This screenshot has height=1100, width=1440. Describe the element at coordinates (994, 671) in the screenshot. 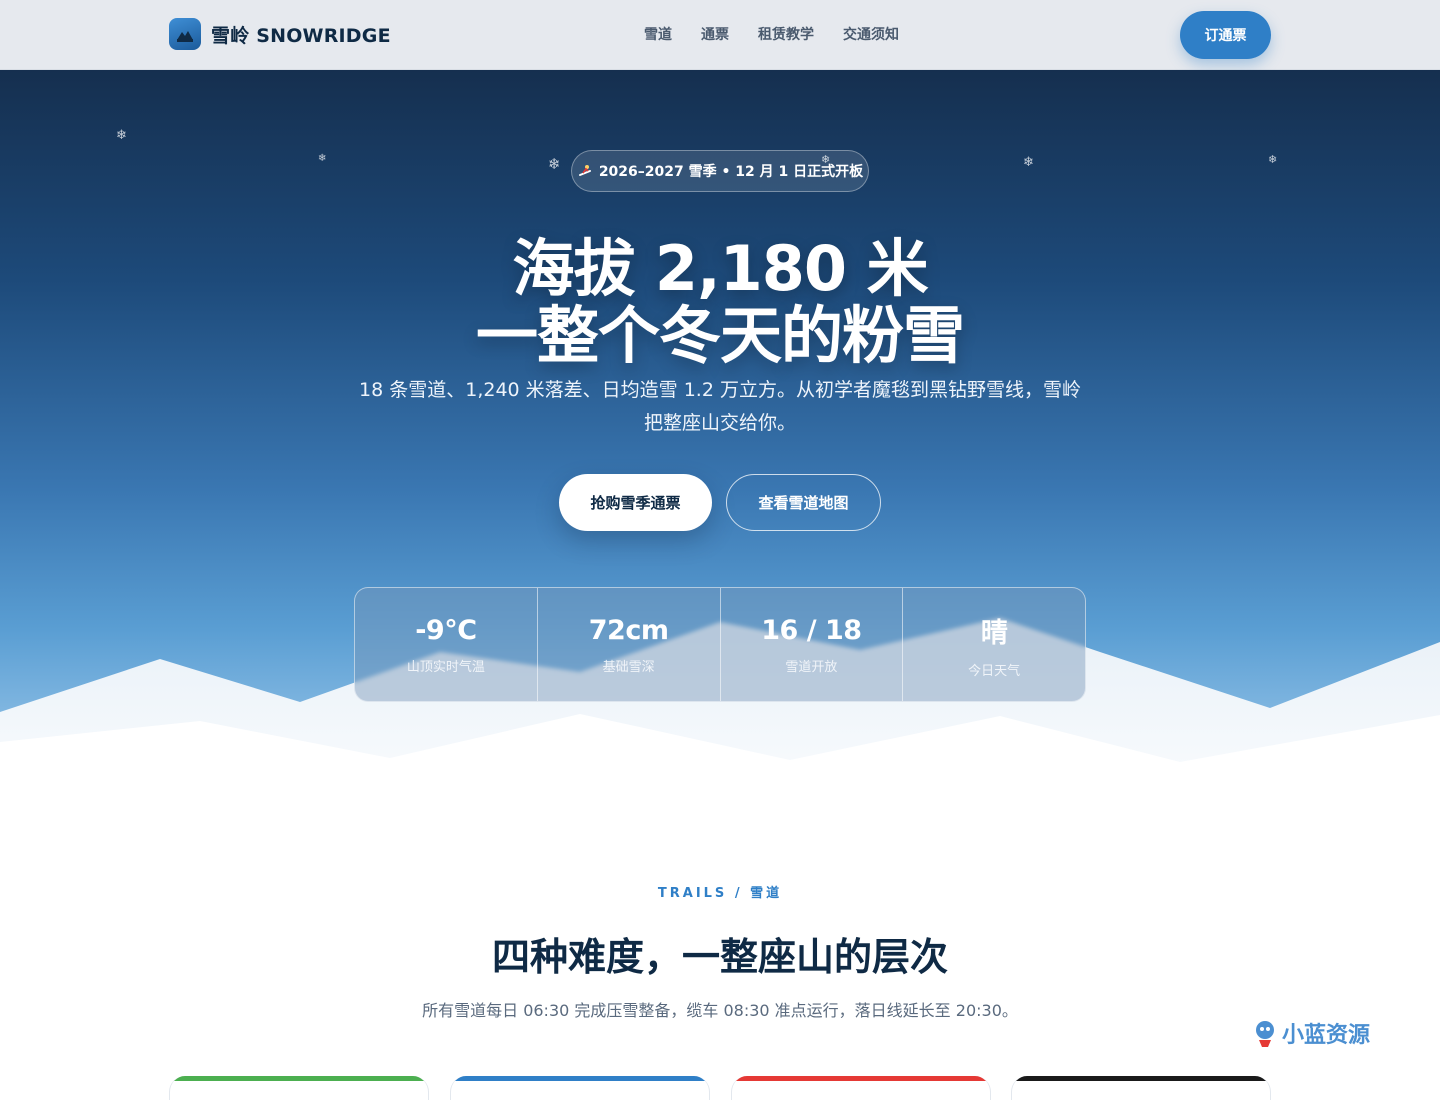

I see `stat-label: 今日天气` at that location.